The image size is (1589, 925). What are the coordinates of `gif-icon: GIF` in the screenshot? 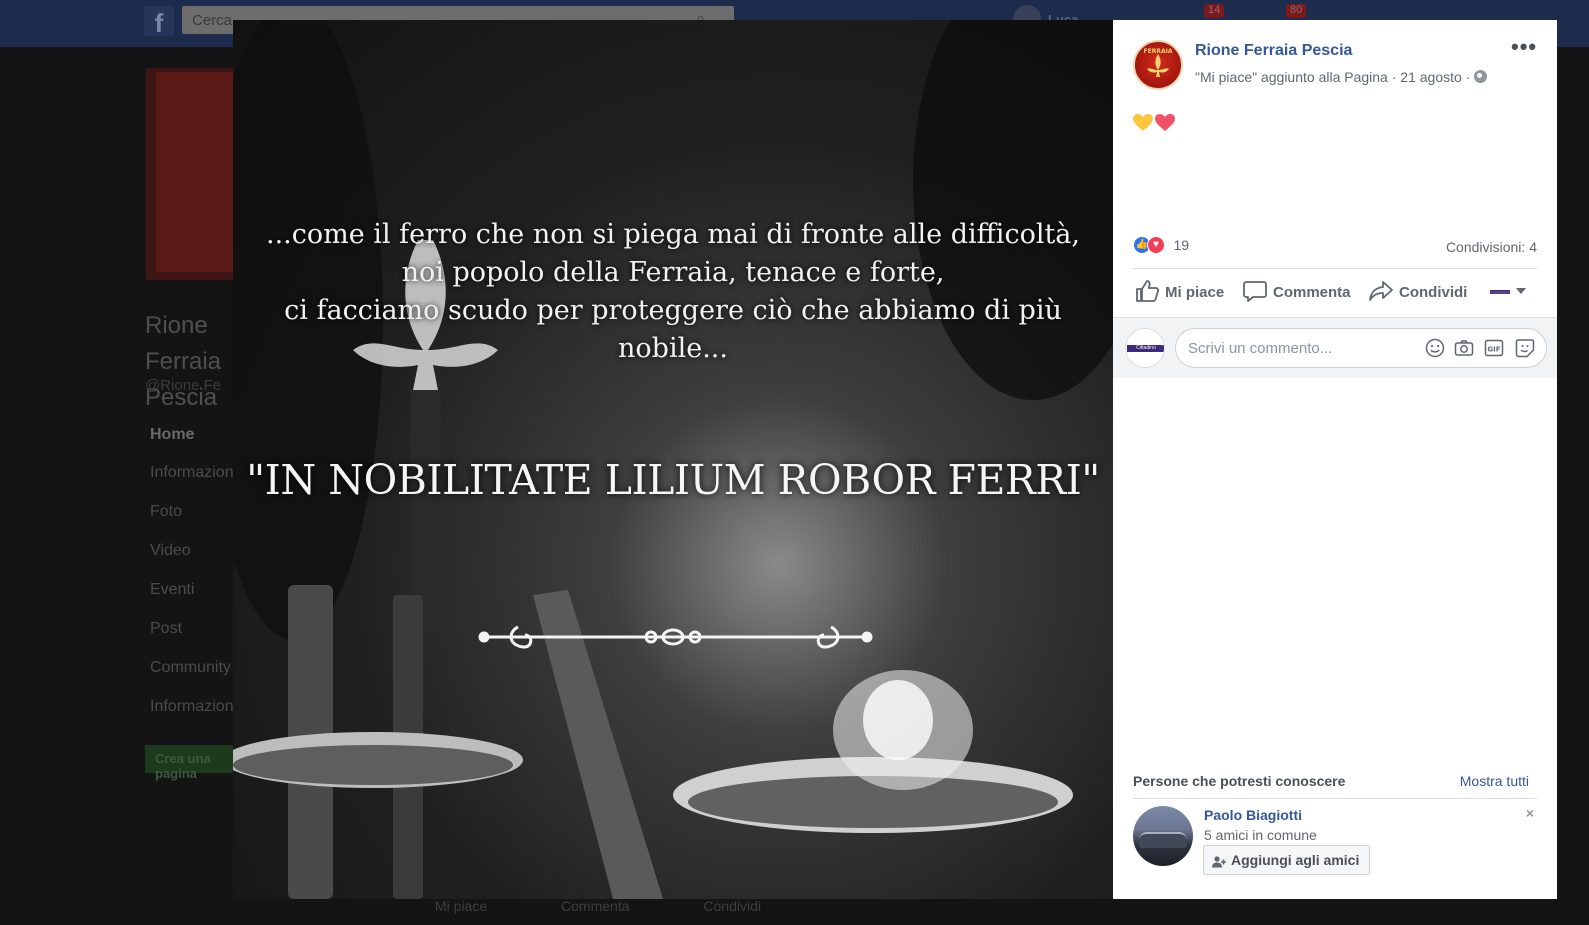 It's located at (1494, 348).